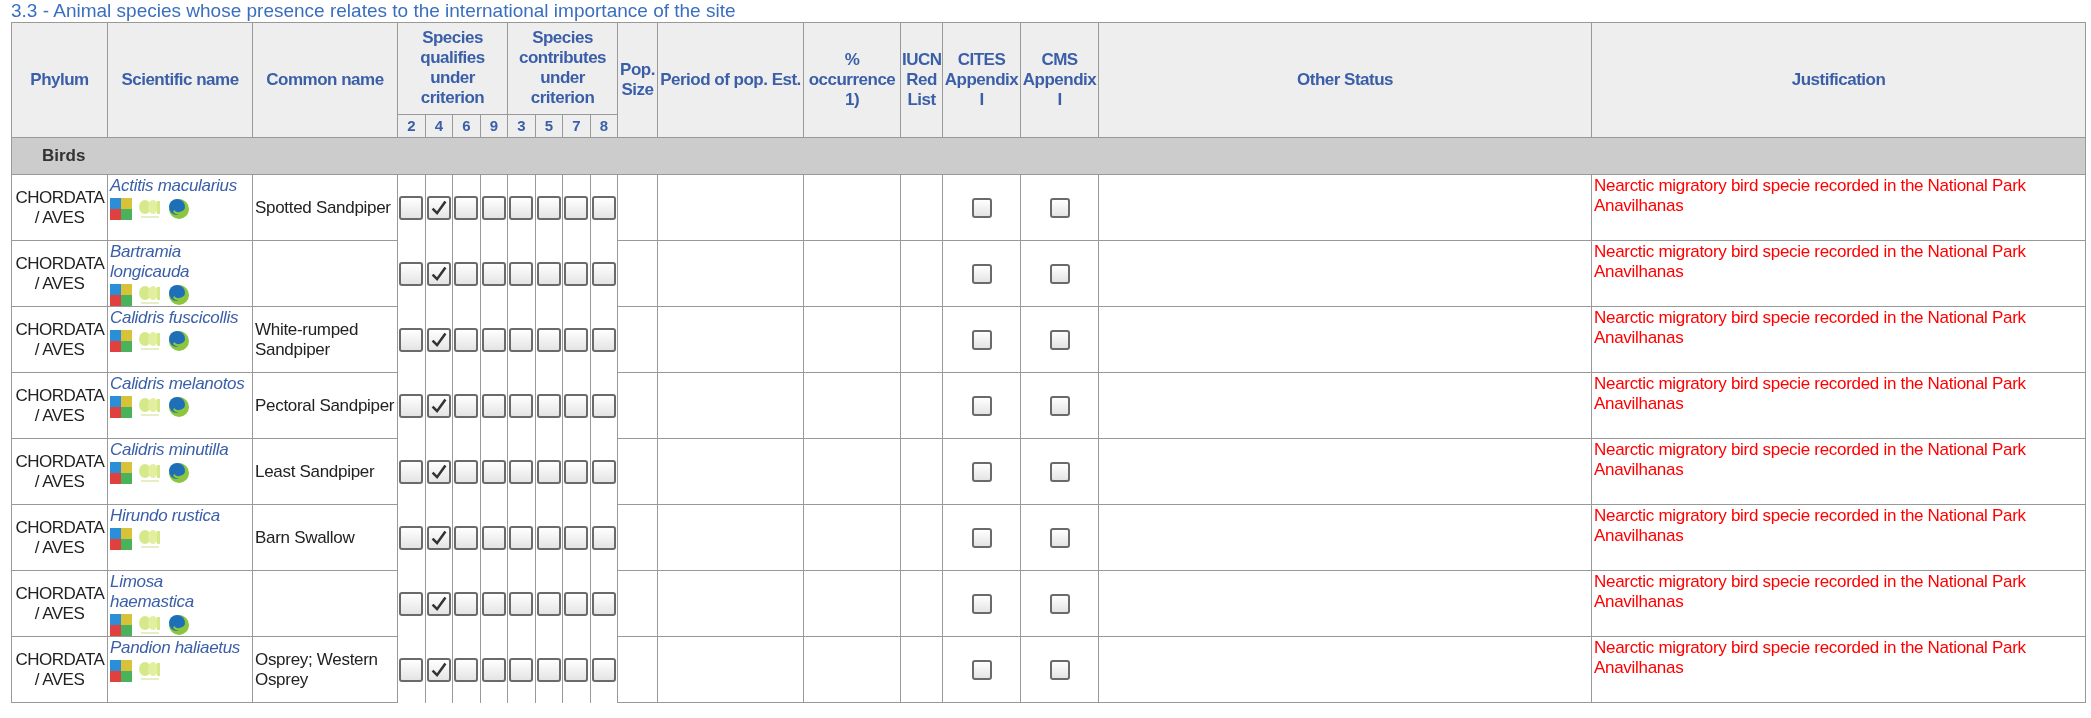 This screenshot has height=718, width=2091. Describe the element at coordinates (730, 80) in the screenshot. I see `column-header: Period of pop. Est.` at that location.